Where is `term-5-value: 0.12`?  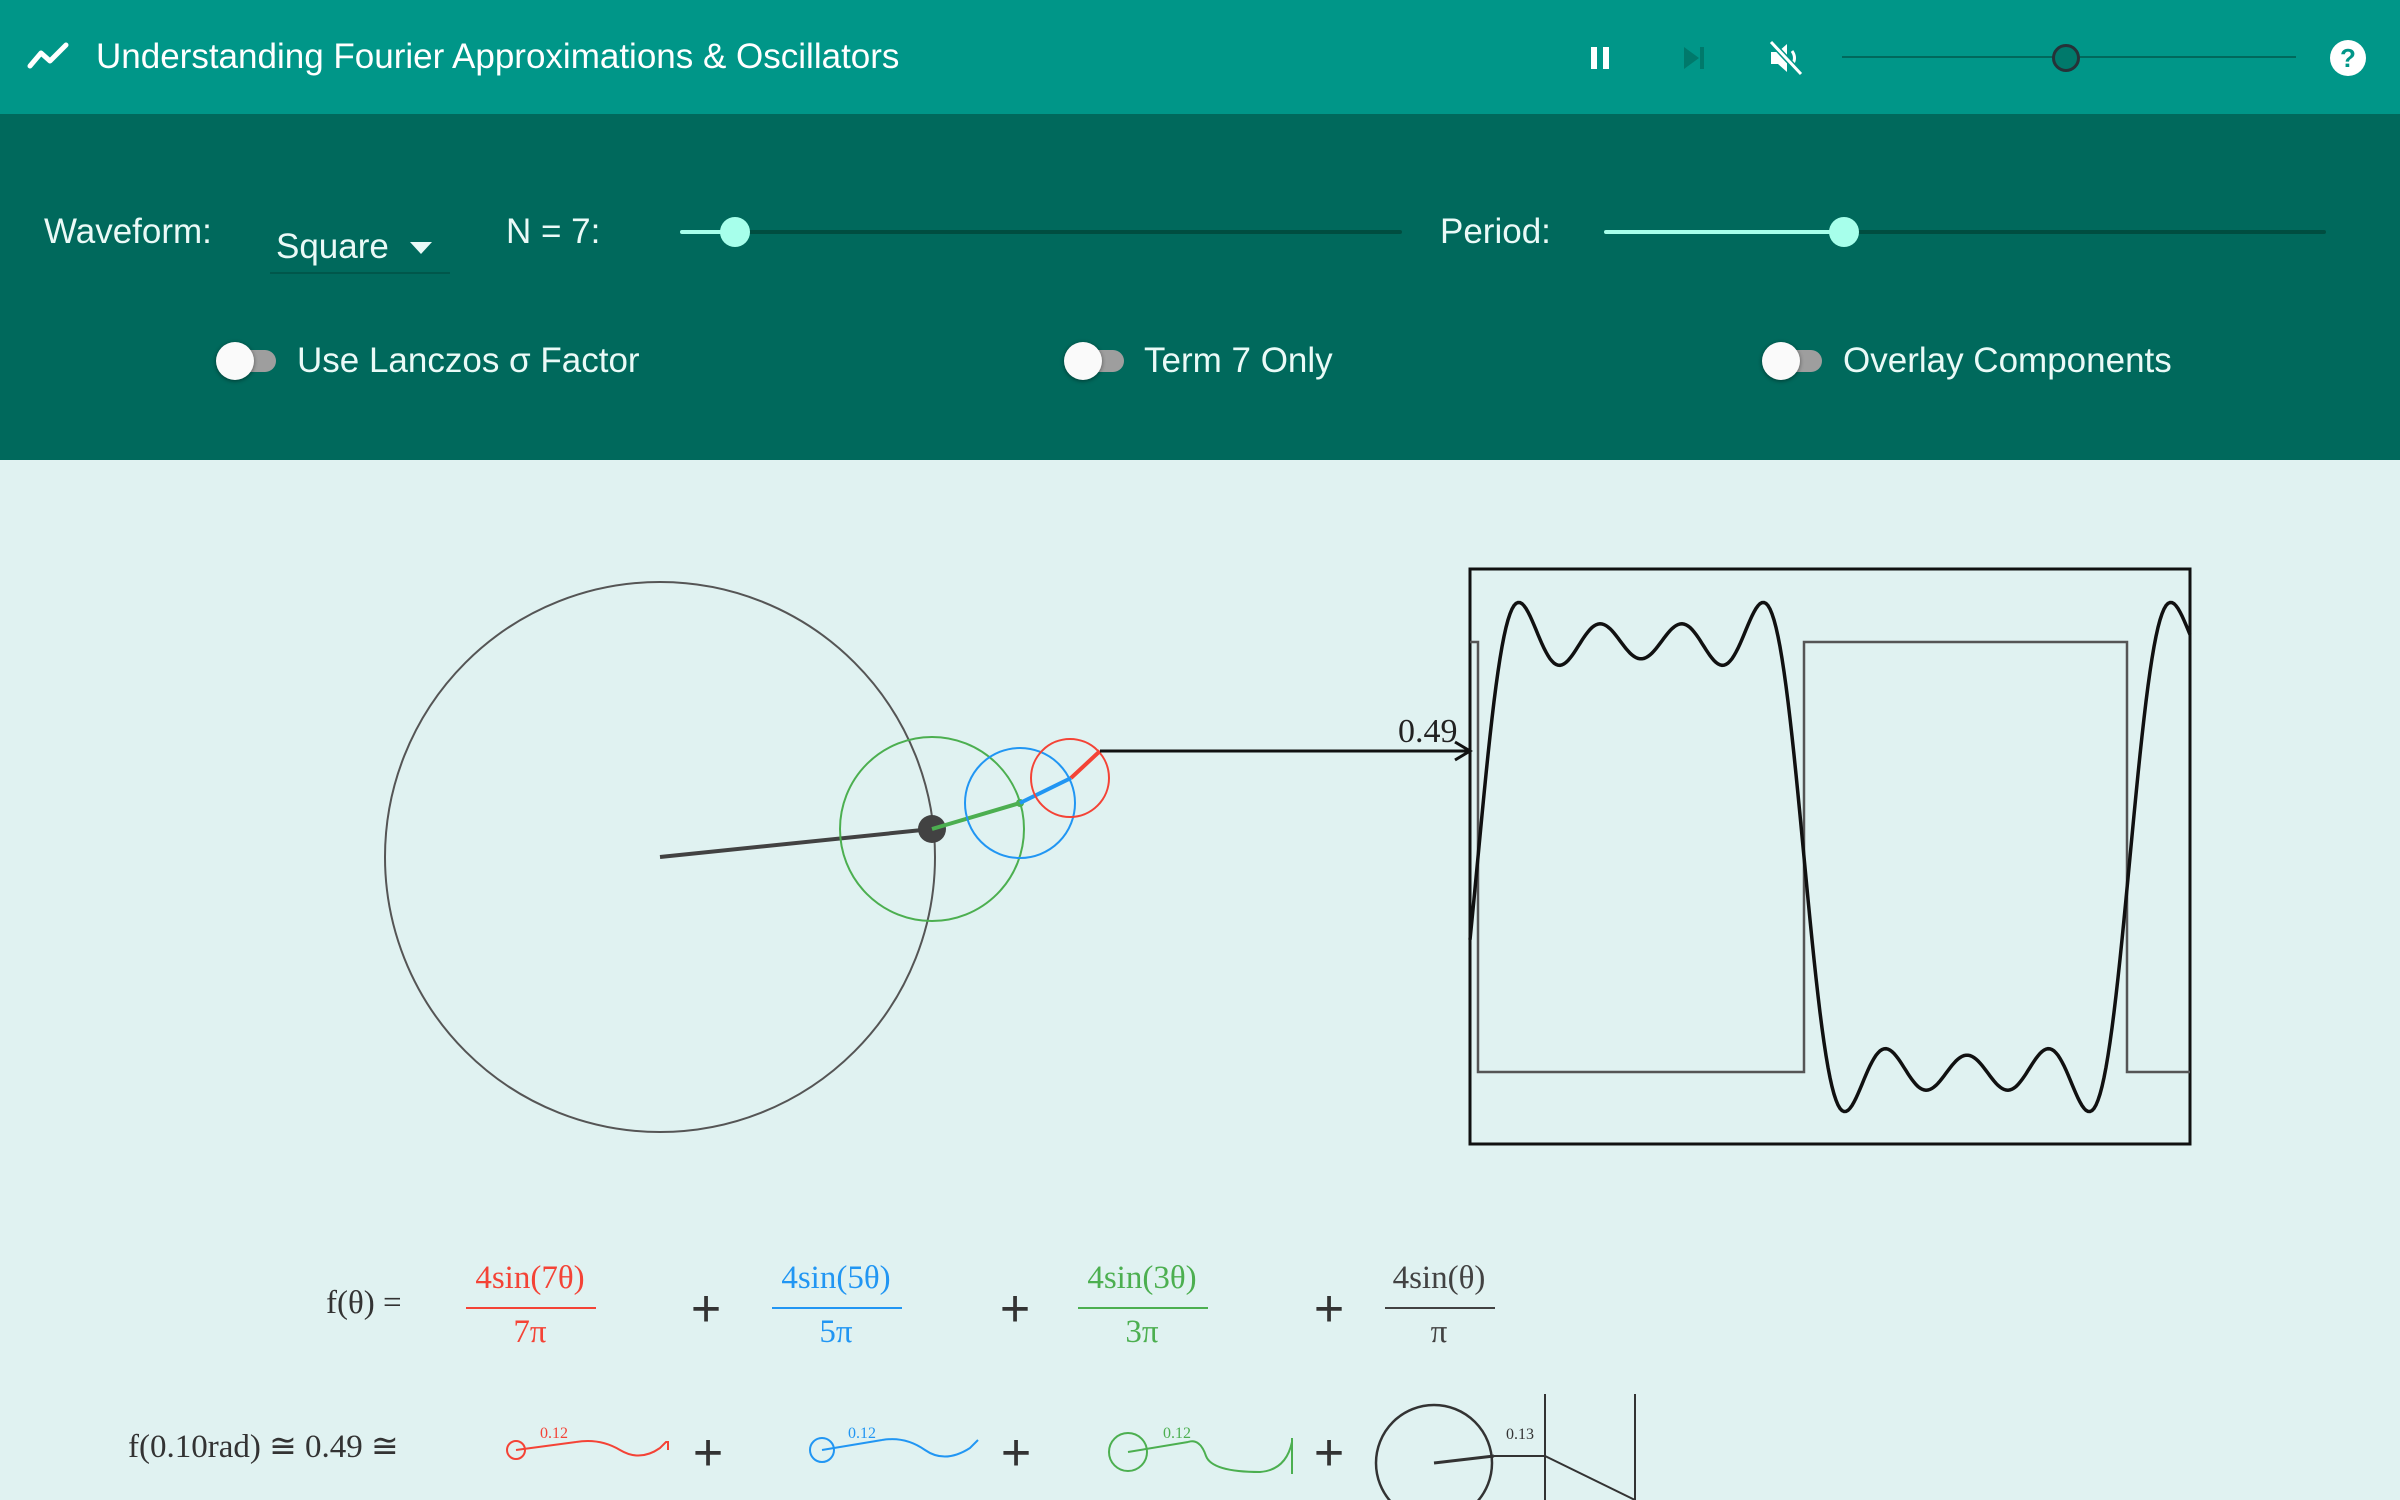
term-5-value: 0.12 is located at coordinates (862, 1433).